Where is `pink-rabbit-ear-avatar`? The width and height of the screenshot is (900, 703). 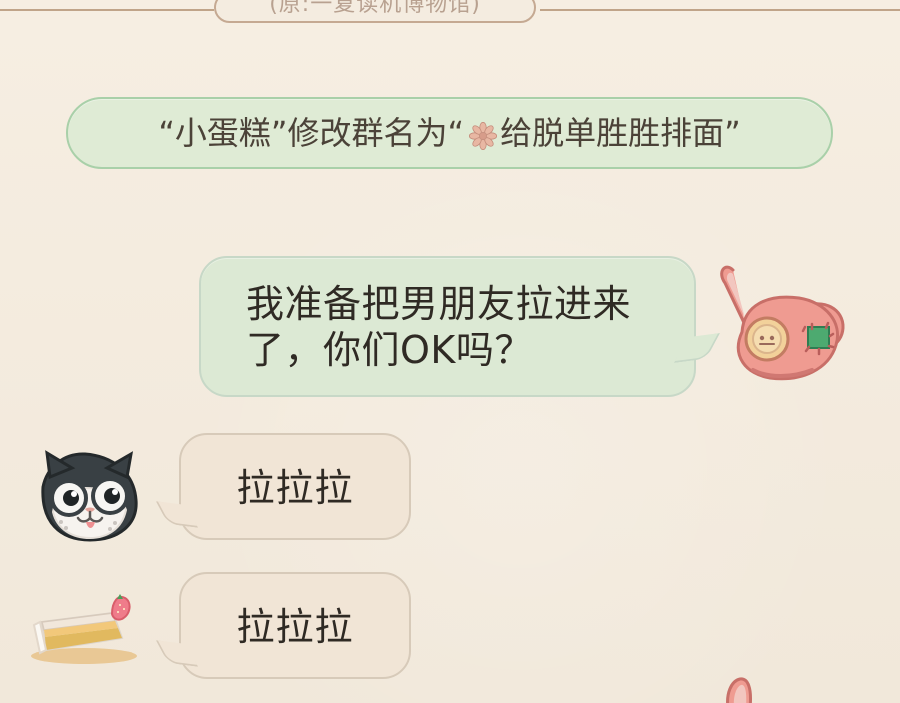 pink-rabbit-ear-avatar is located at coordinates (737, 689).